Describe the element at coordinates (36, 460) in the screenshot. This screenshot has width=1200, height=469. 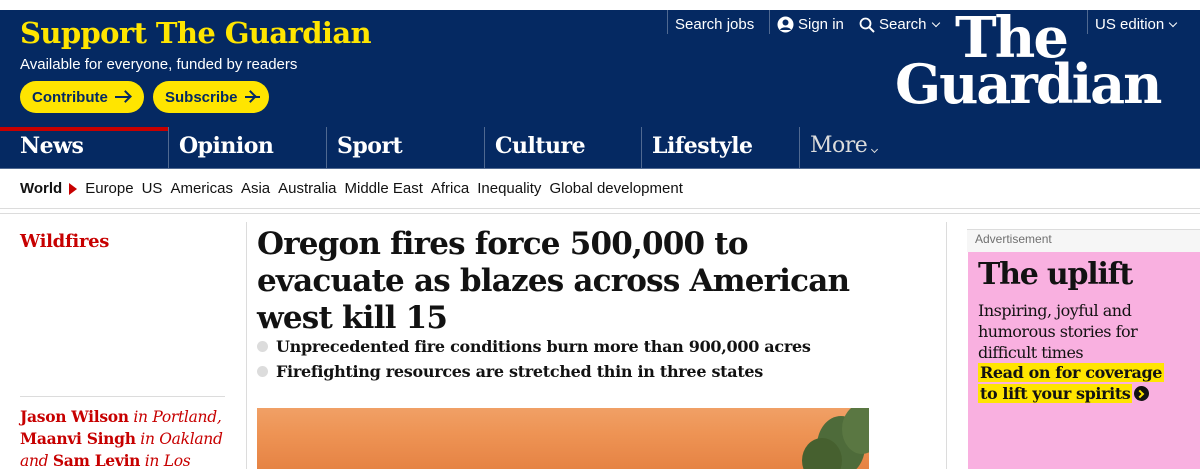
I see `byline-and: and` at that location.